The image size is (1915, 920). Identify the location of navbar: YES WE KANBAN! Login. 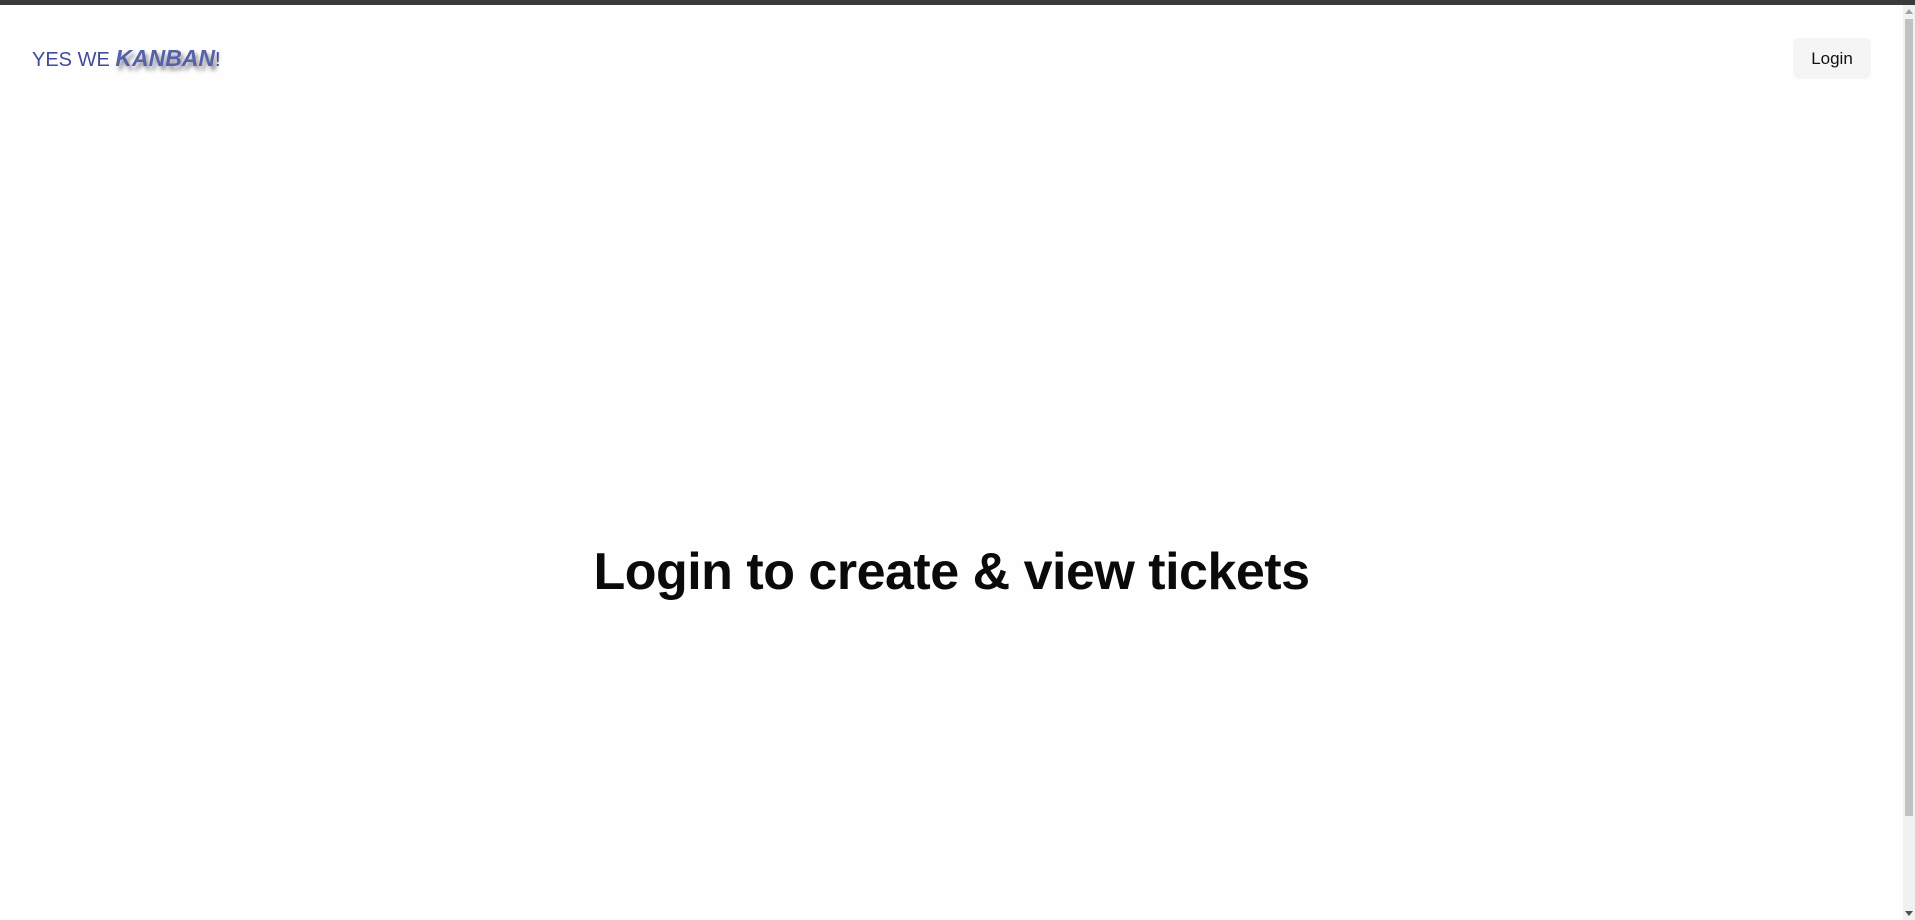
(951, 58).